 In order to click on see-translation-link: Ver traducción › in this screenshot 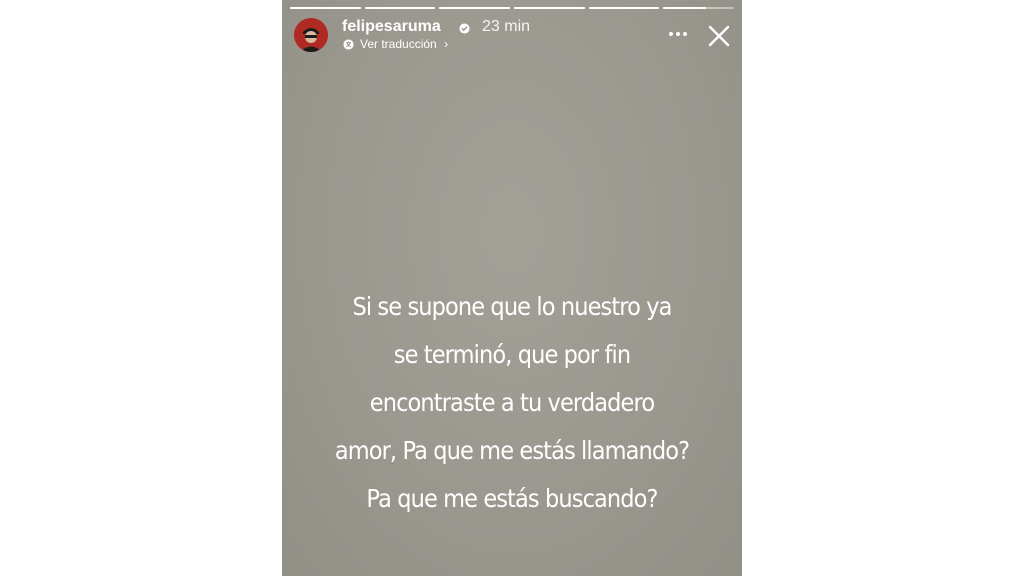, I will do `click(404, 44)`.